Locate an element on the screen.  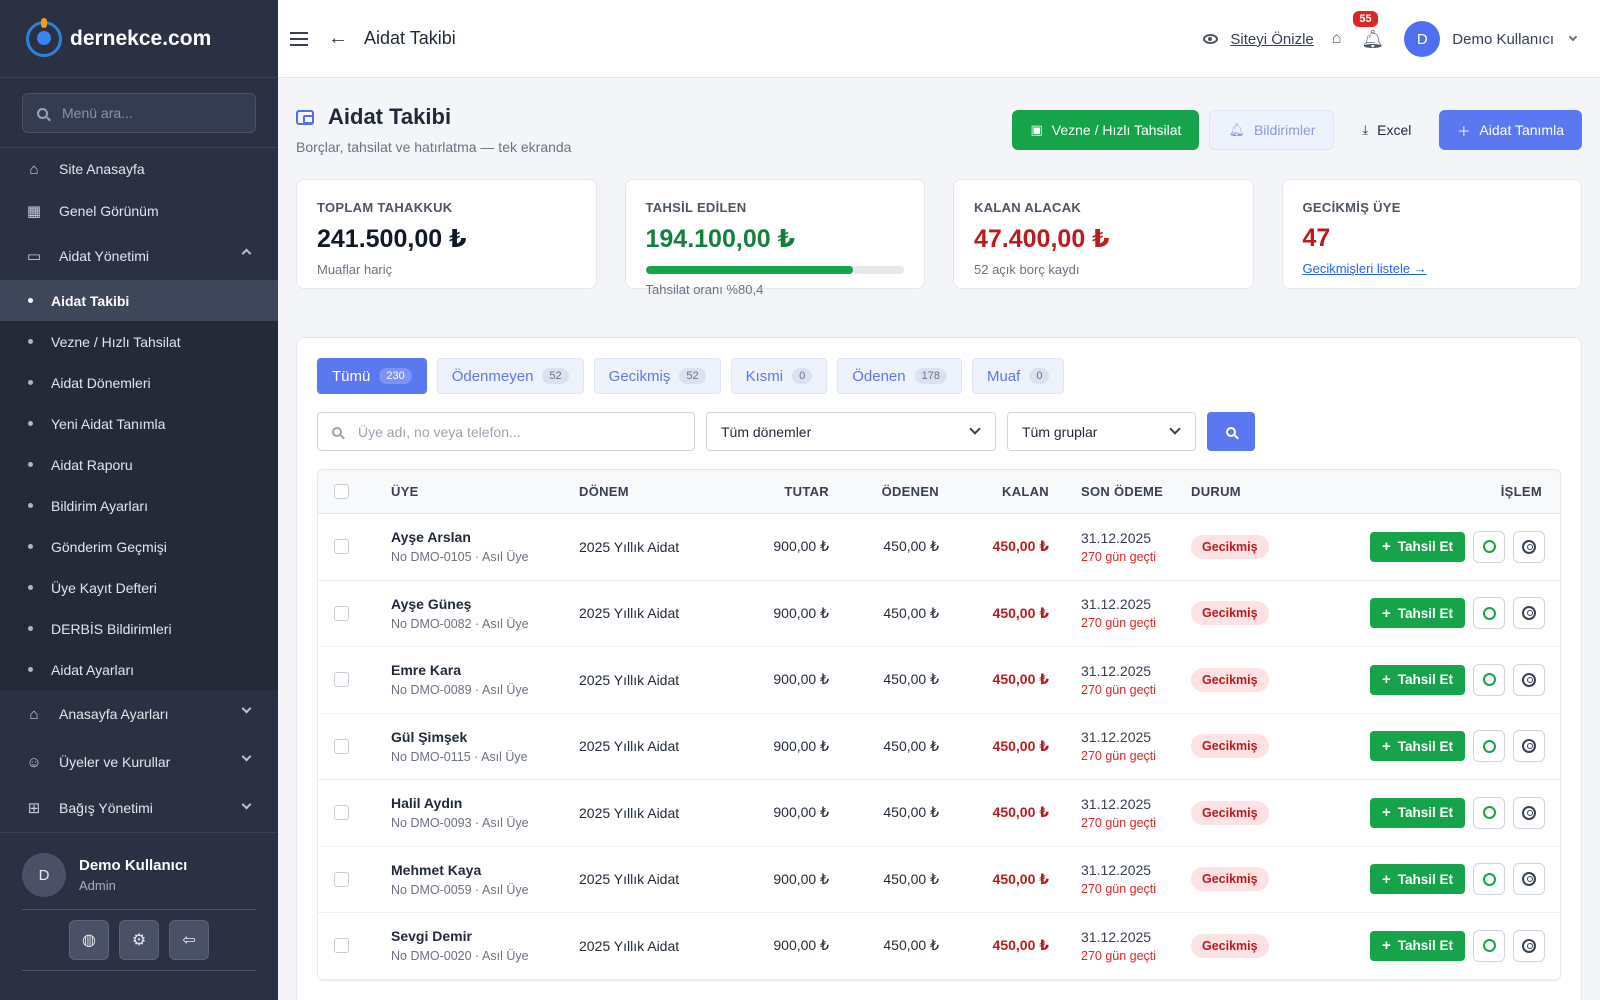
eye-icon is located at coordinates (1211, 39).